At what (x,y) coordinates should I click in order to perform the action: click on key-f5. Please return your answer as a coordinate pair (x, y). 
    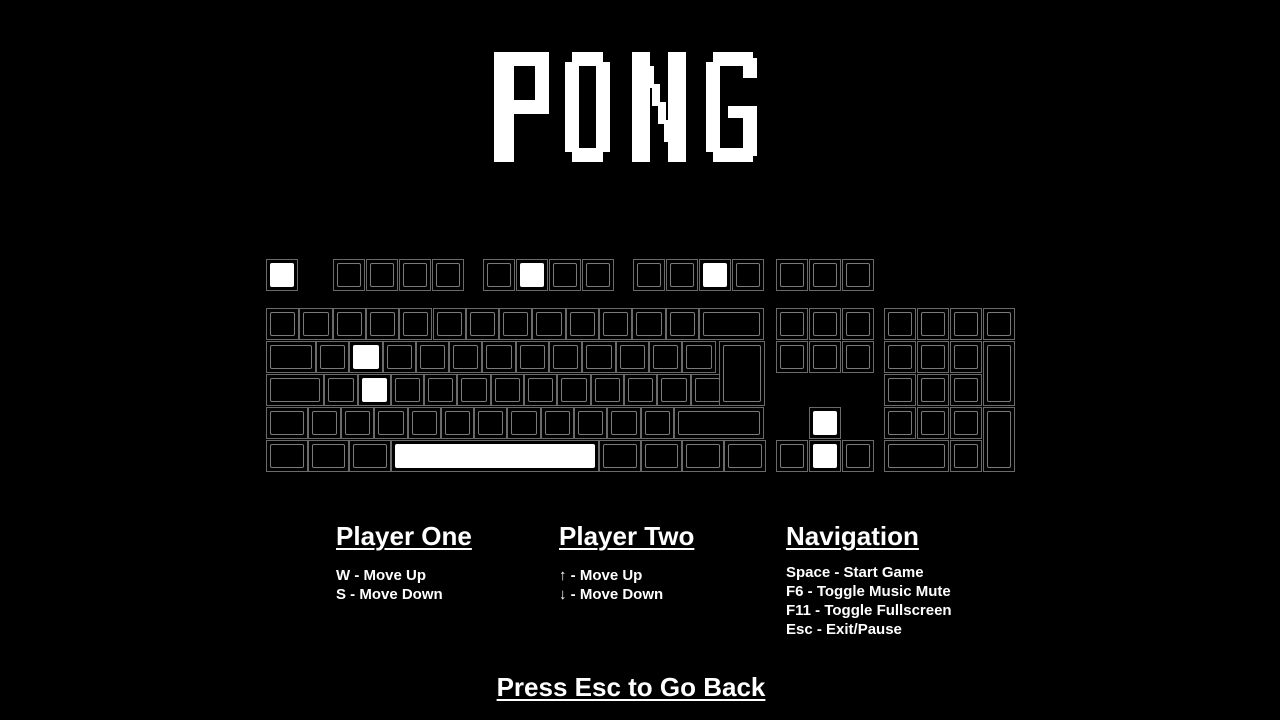
    Looking at the image, I should click on (499, 275).